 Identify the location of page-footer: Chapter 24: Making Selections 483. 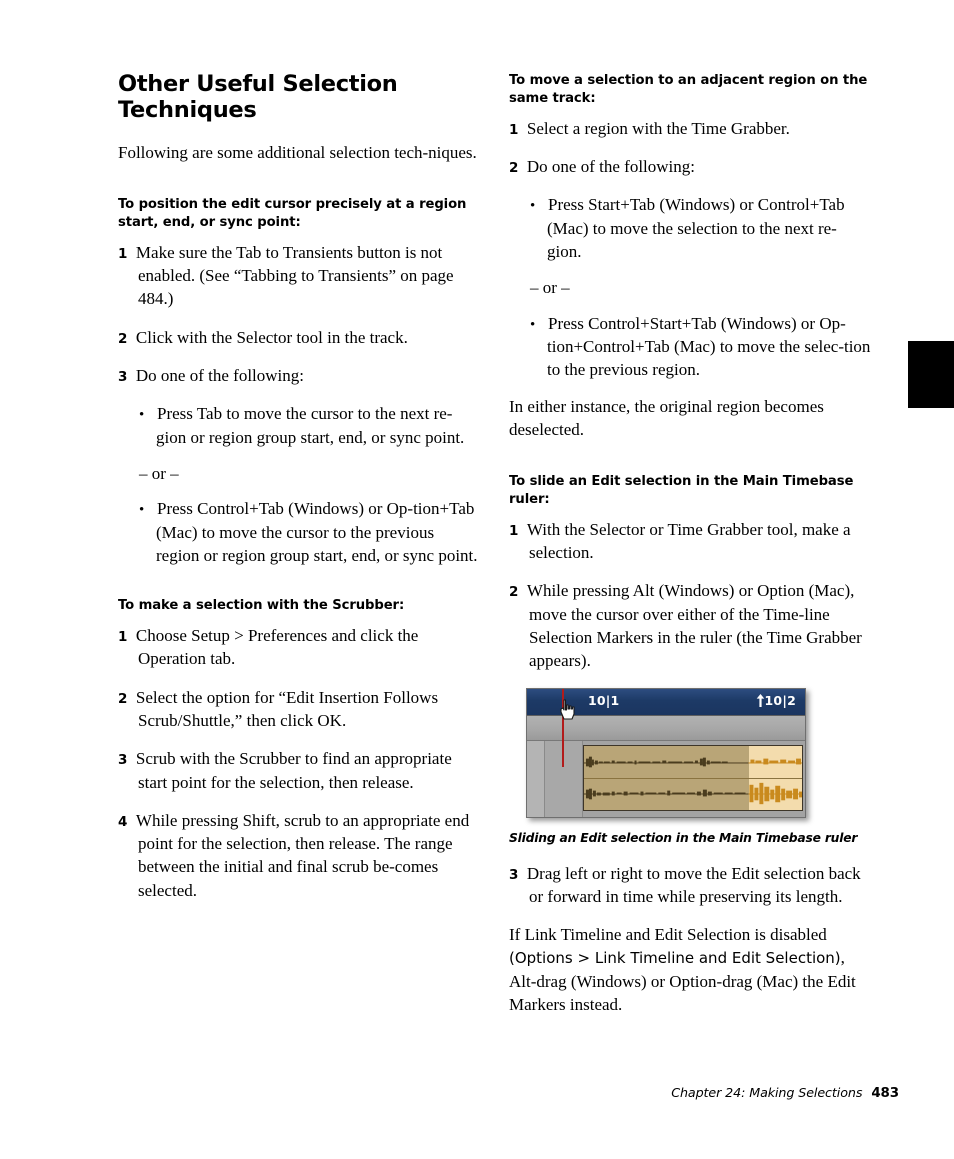
(449, 1093).